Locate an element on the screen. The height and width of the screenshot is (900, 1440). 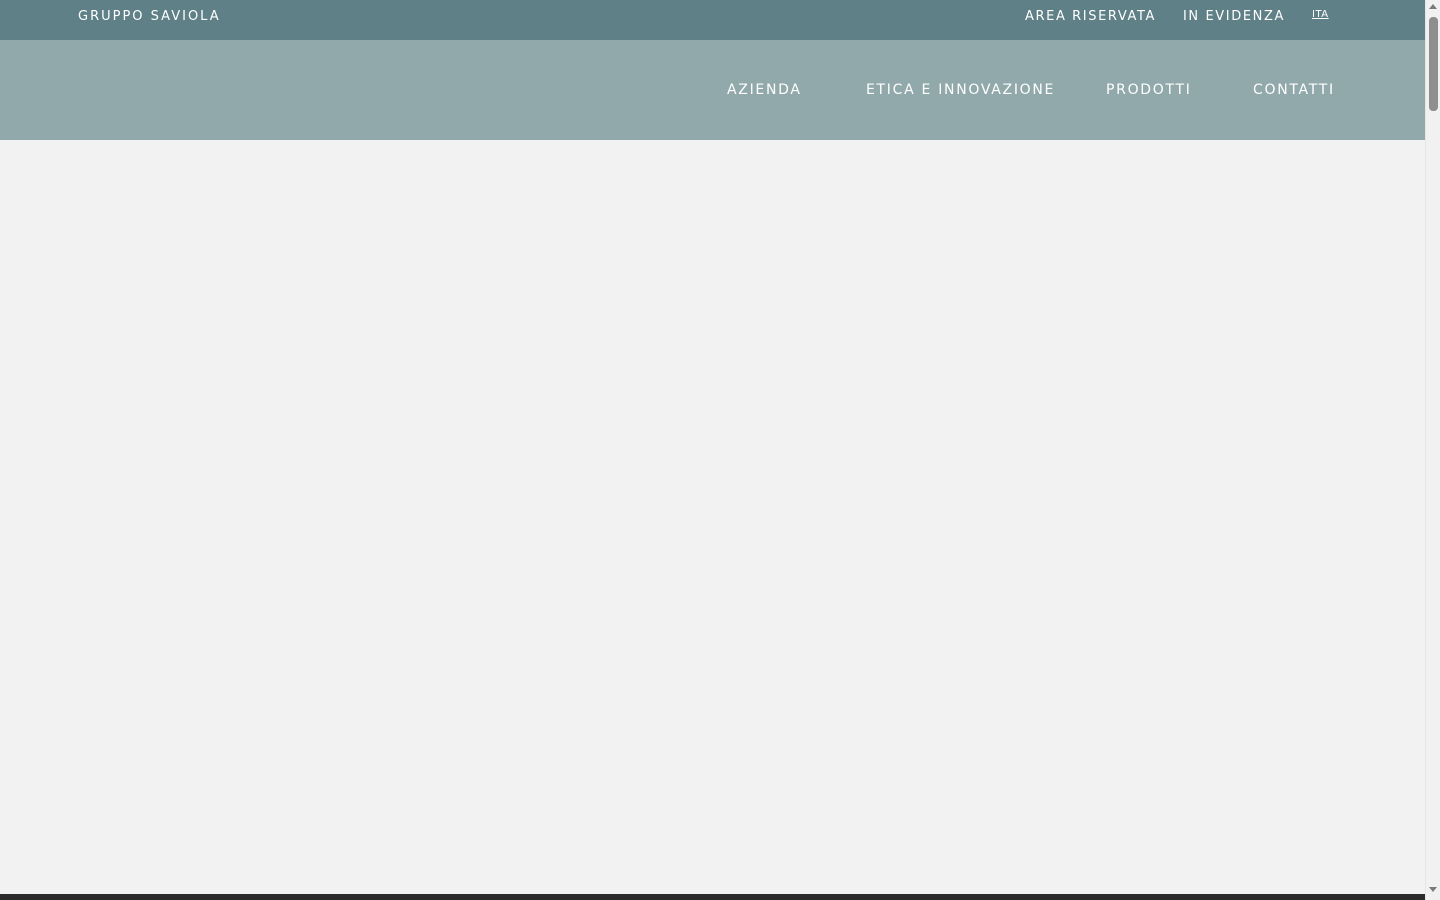
language-selector: ITA is located at coordinates (1320, 15).